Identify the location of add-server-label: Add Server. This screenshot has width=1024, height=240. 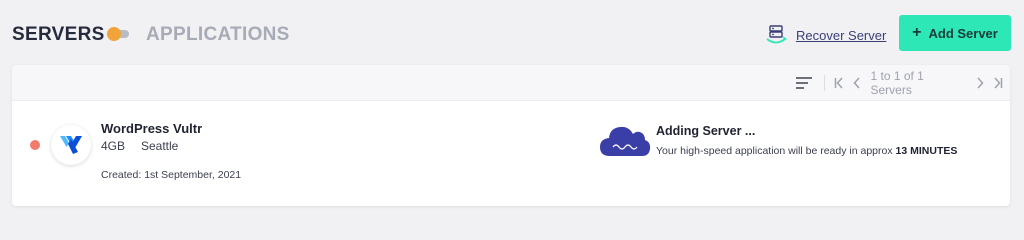
(963, 33).